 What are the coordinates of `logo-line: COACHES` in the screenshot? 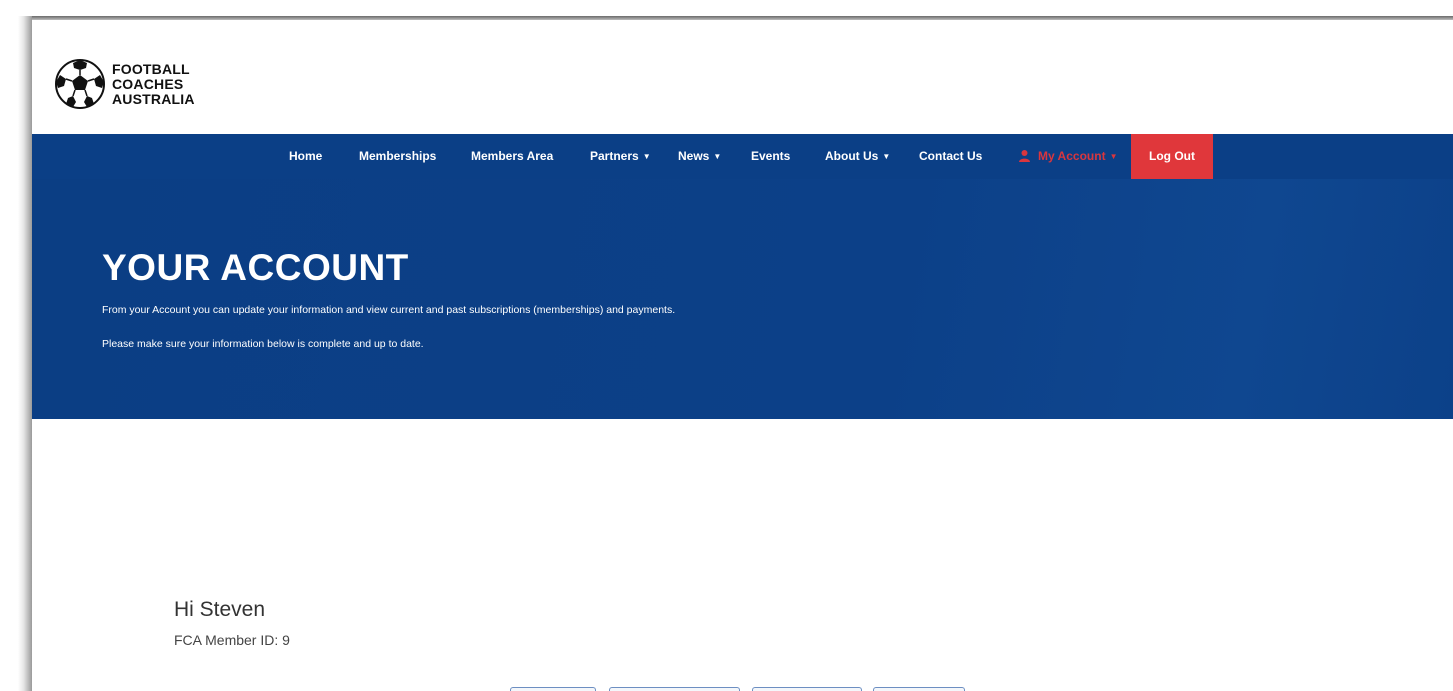 It's located at (148, 83).